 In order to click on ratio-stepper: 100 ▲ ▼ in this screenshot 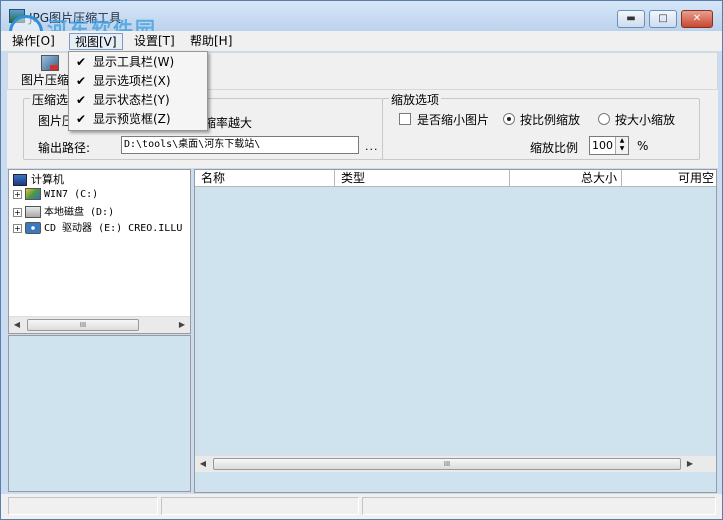, I will do `click(609, 145)`.